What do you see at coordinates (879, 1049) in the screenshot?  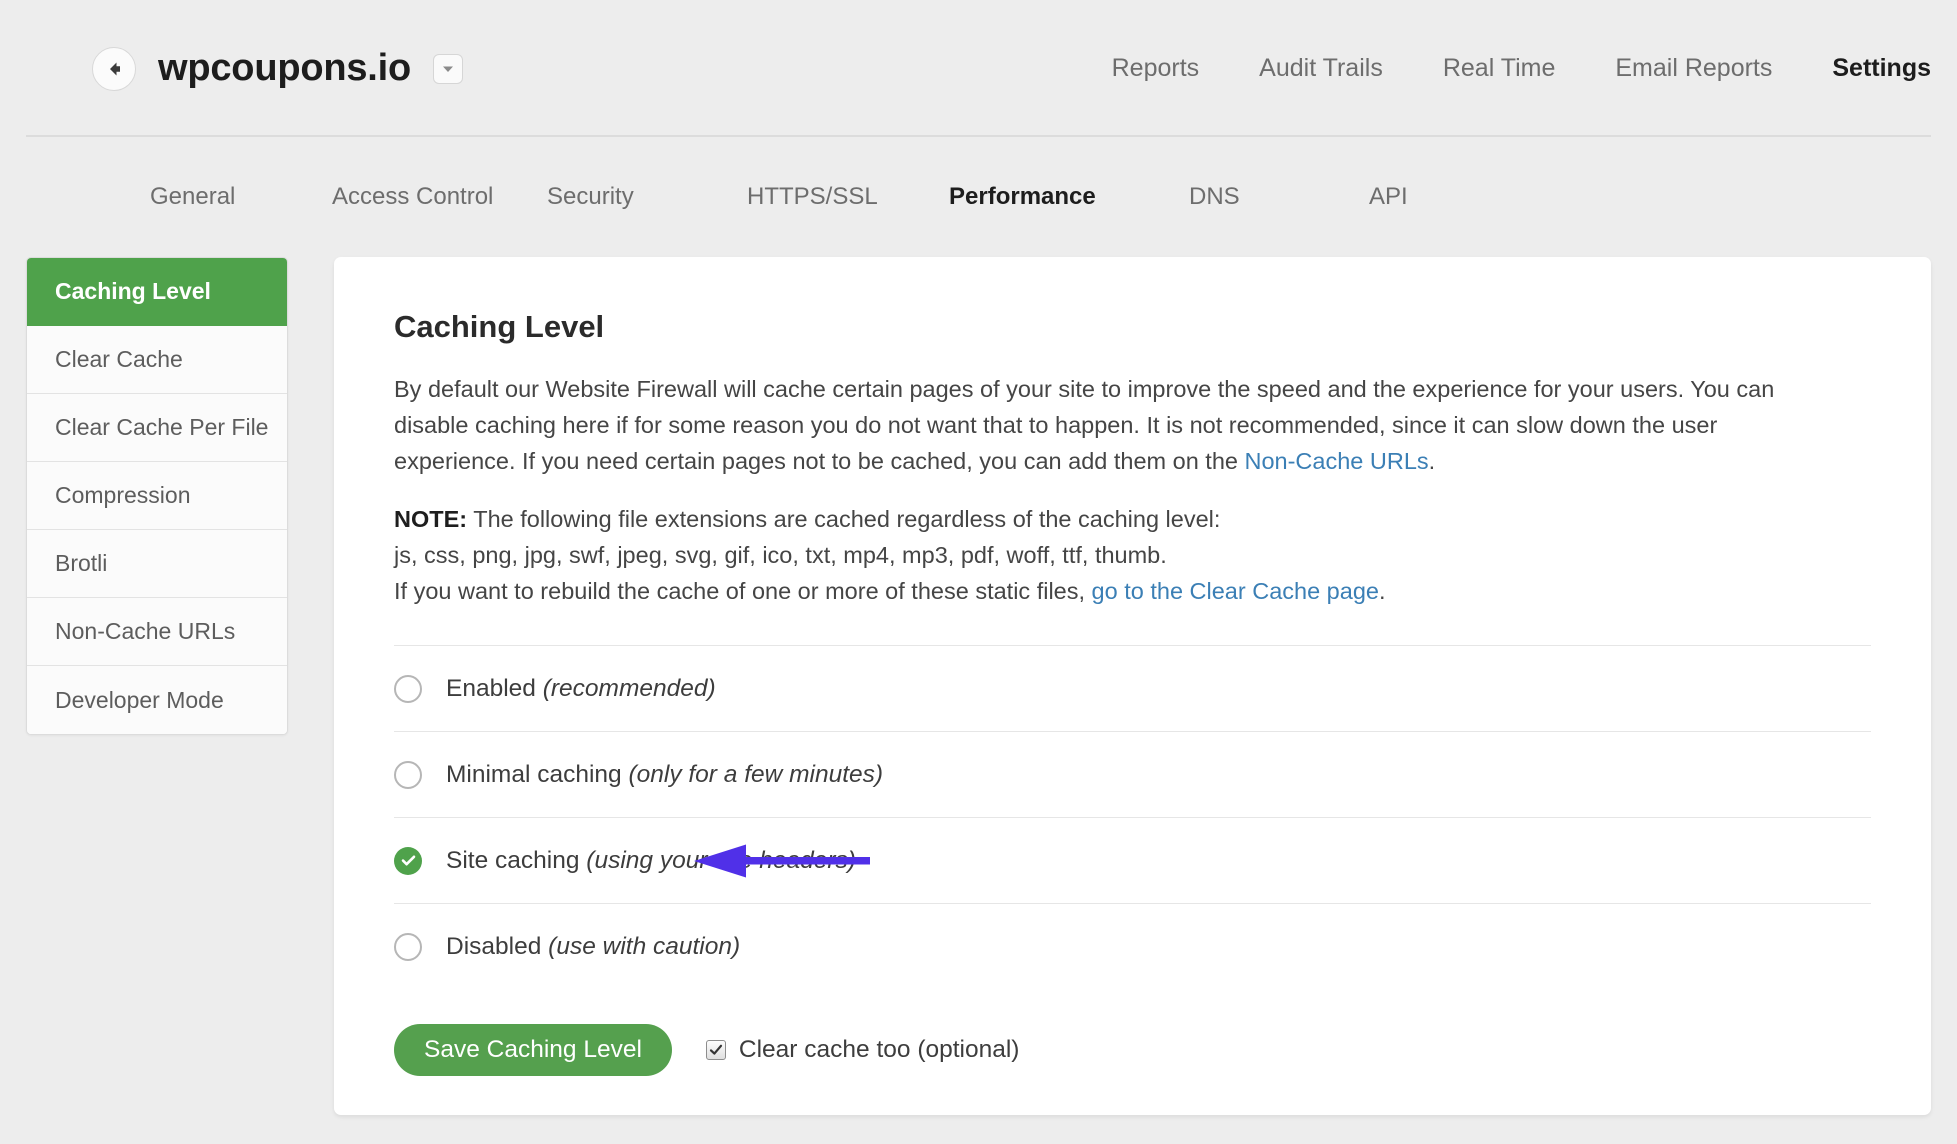 I see `checkbox-label: Clear cache too (optional)` at bounding box center [879, 1049].